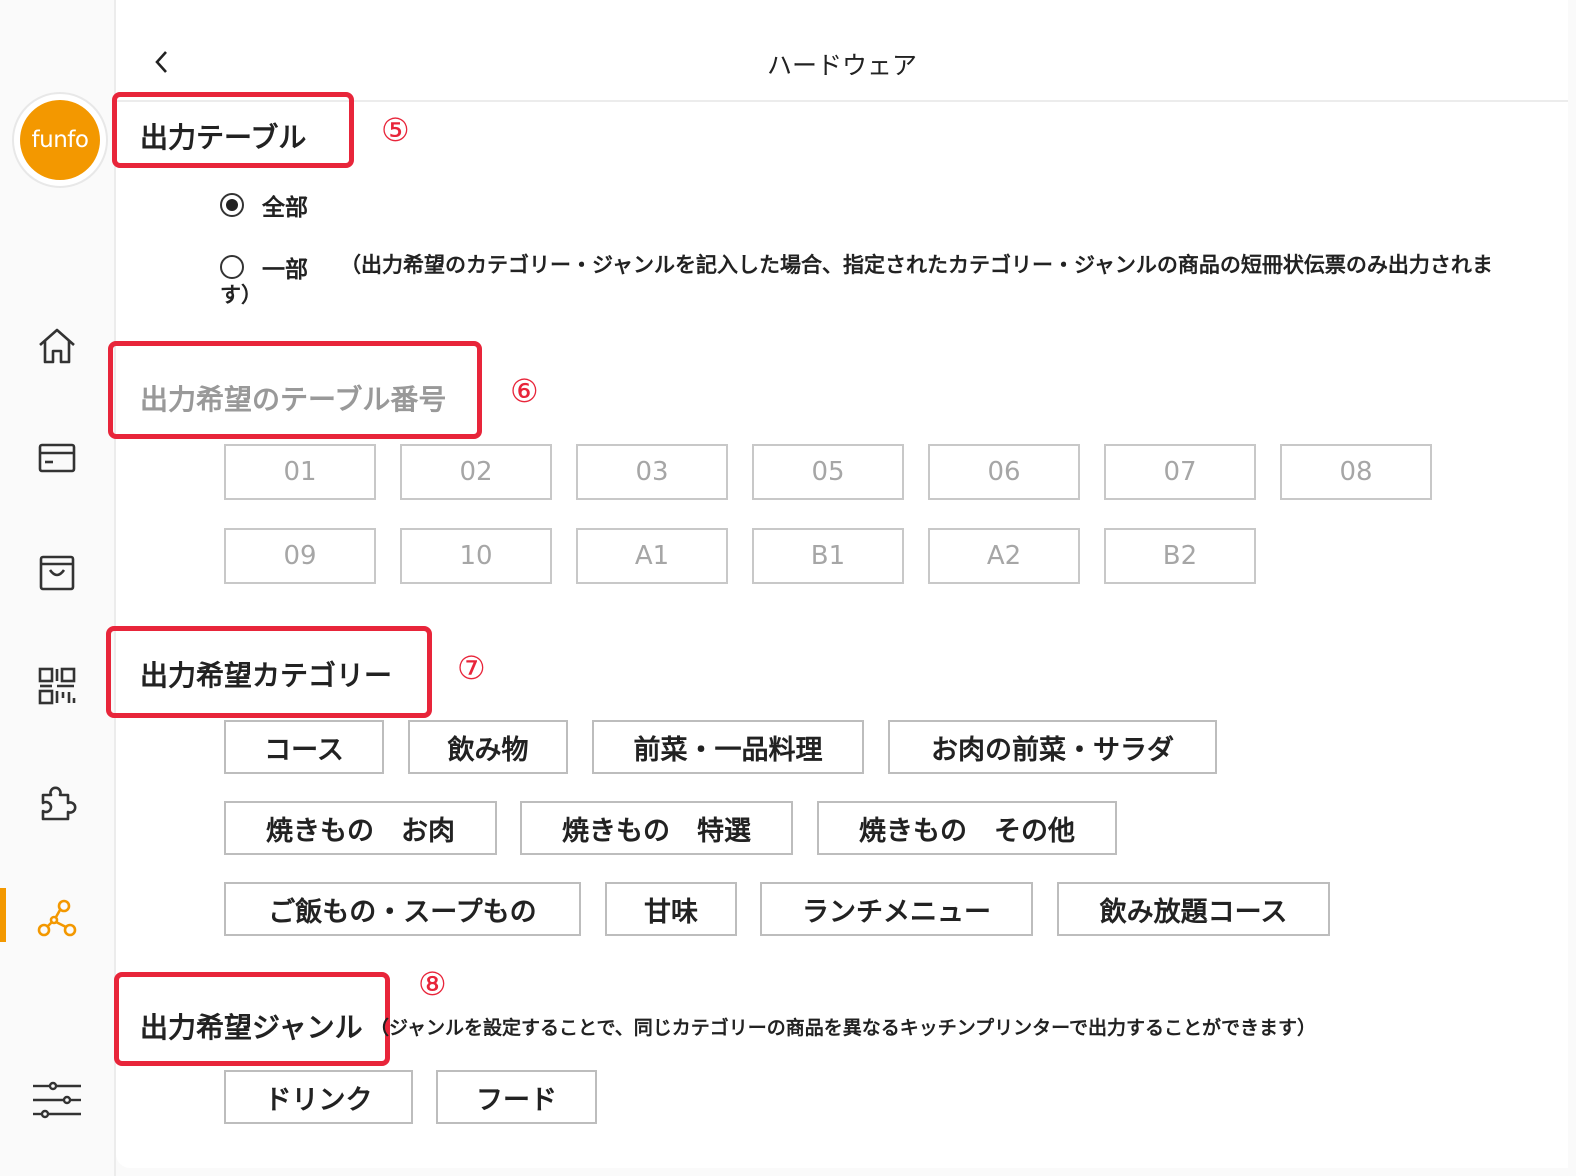 This screenshot has height=1176, width=1576. I want to click on radio-dot, so click(232, 205).